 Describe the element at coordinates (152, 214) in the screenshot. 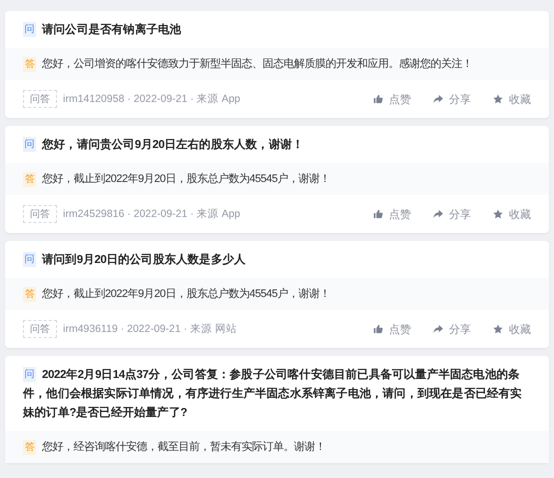

I see `post-meta: irm24529816 · 2022-09-21 · 来源 App` at that location.